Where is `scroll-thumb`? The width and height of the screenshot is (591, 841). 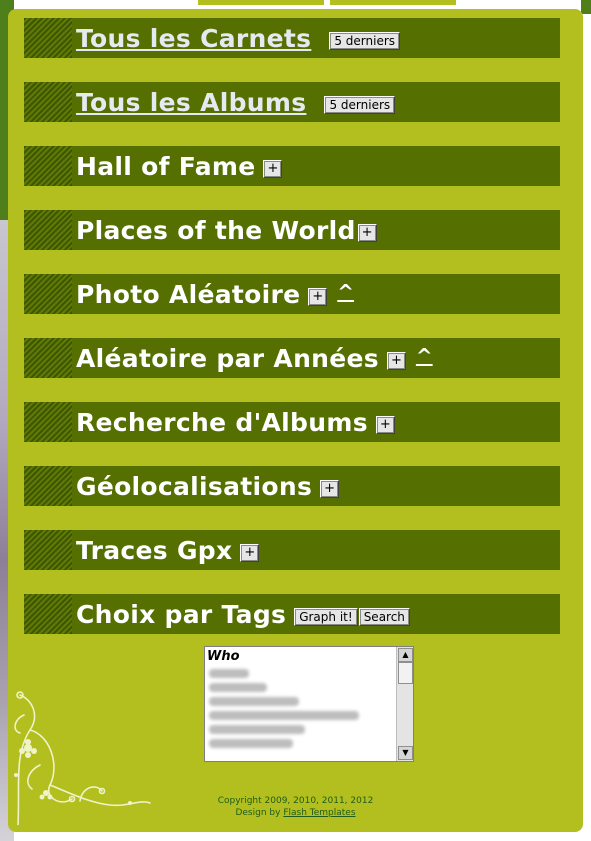
scroll-thumb is located at coordinates (405, 673).